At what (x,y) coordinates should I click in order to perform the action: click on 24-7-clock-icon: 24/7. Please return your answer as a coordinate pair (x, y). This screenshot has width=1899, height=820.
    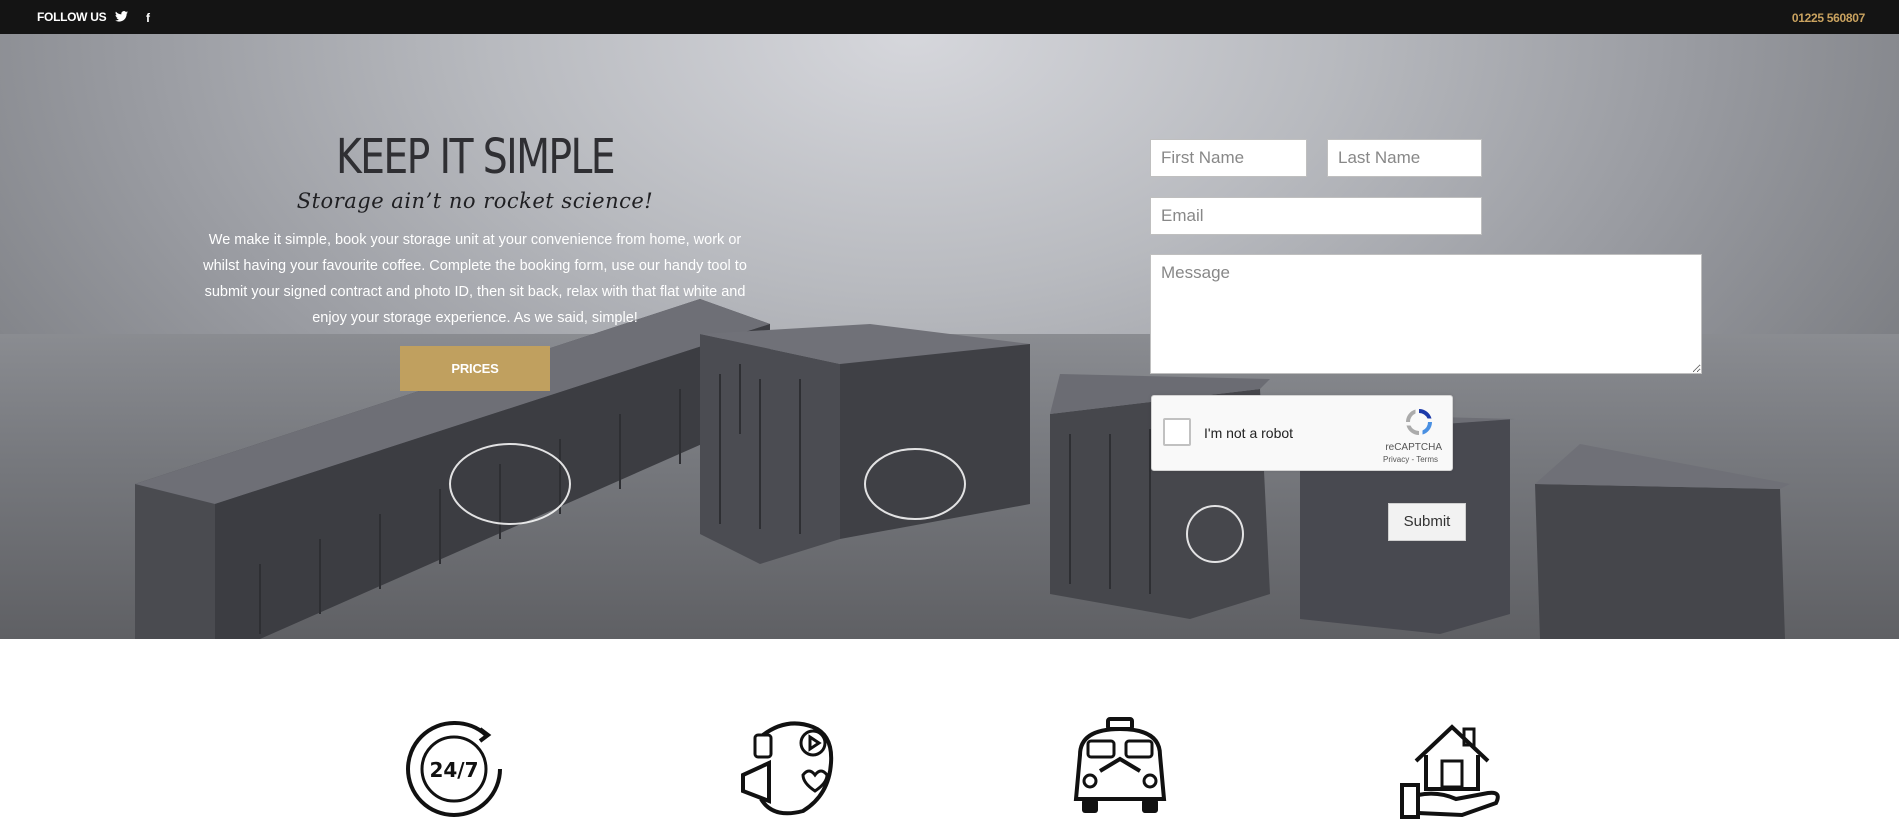
    Looking at the image, I should click on (454, 768).